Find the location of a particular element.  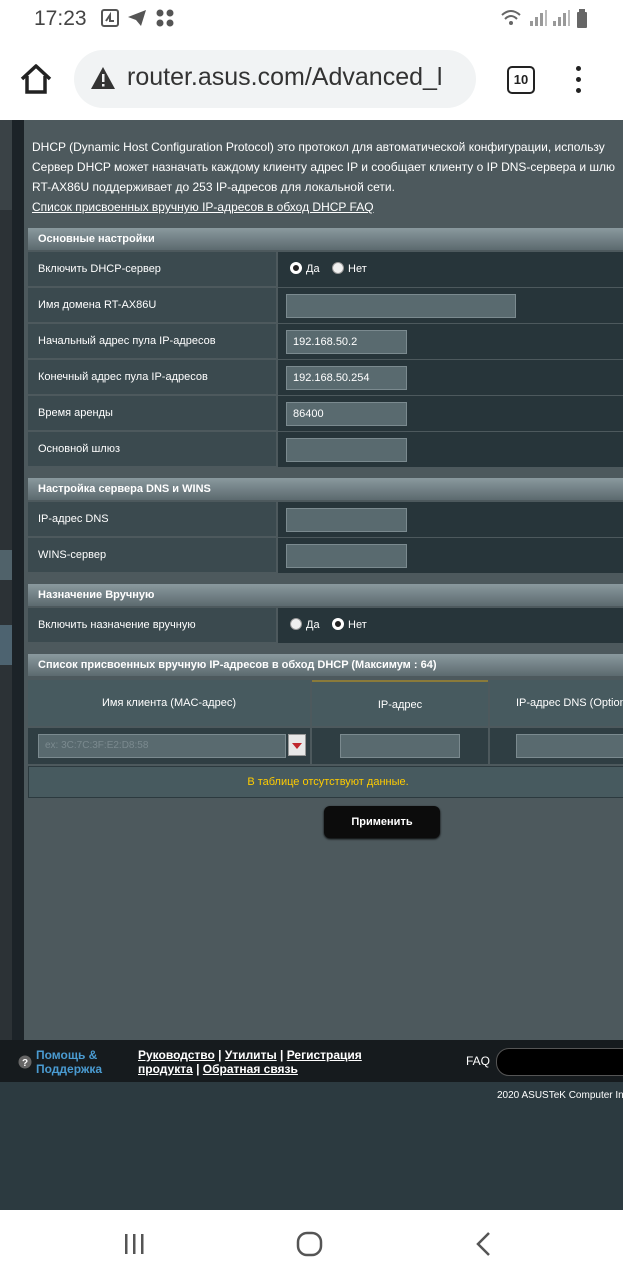

client-cell: ex: 3C:7C:3F:E2:D8:58 is located at coordinates (169, 746).